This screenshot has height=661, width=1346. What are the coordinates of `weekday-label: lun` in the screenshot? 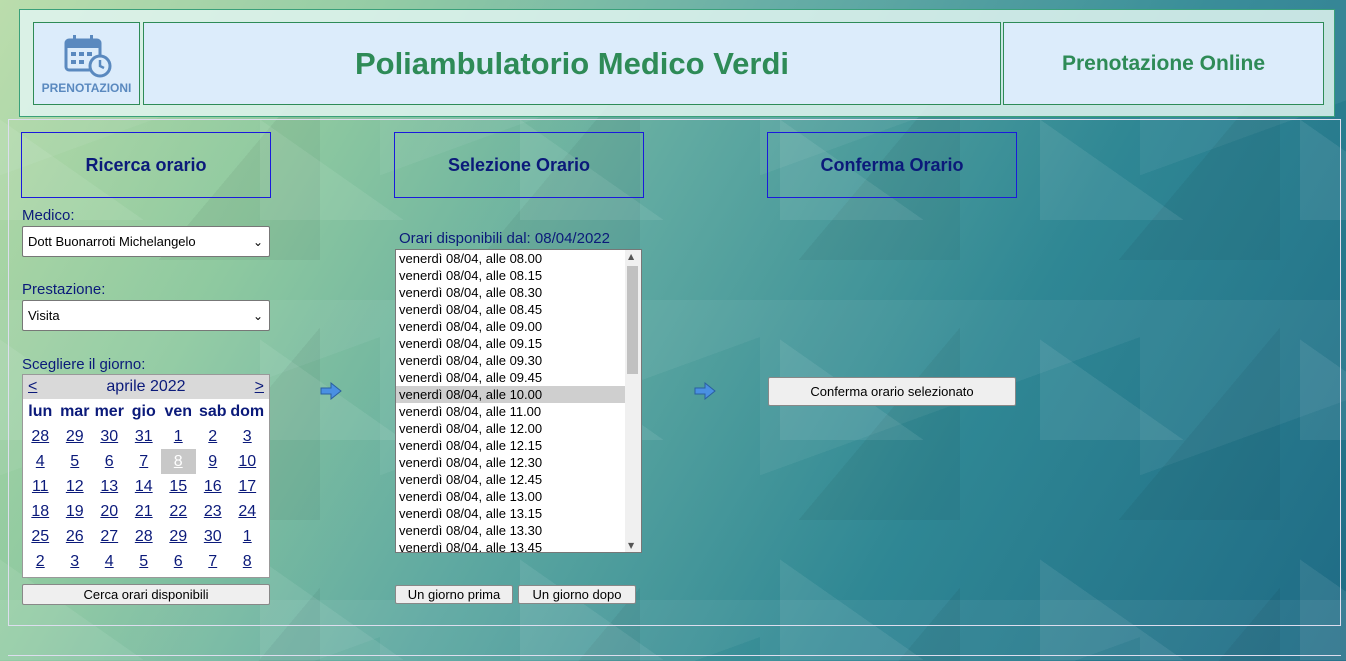 It's located at (40, 411).